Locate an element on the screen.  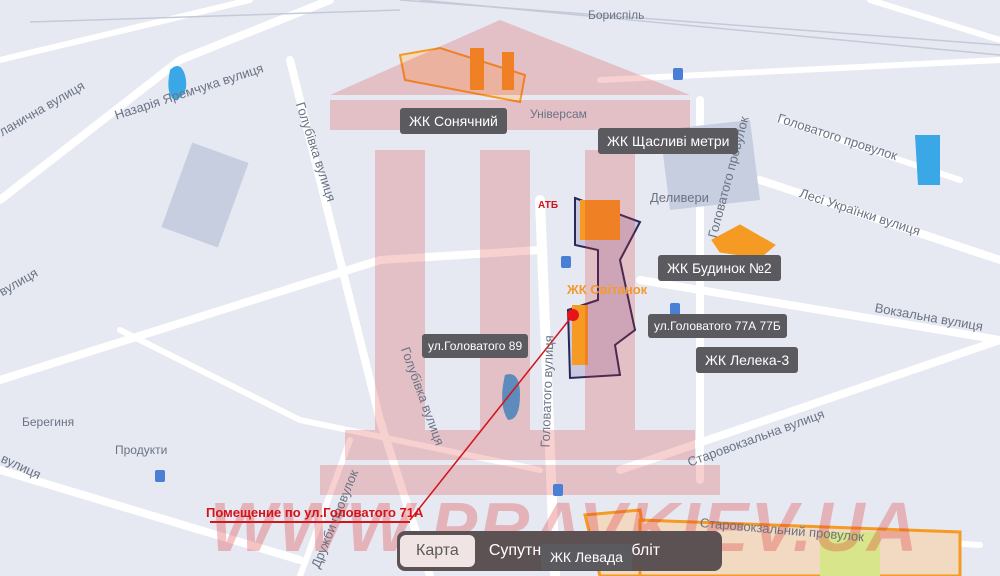
address-holovatoho-77: ул.Головатого 77А 77Б is located at coordinates (717, 326).